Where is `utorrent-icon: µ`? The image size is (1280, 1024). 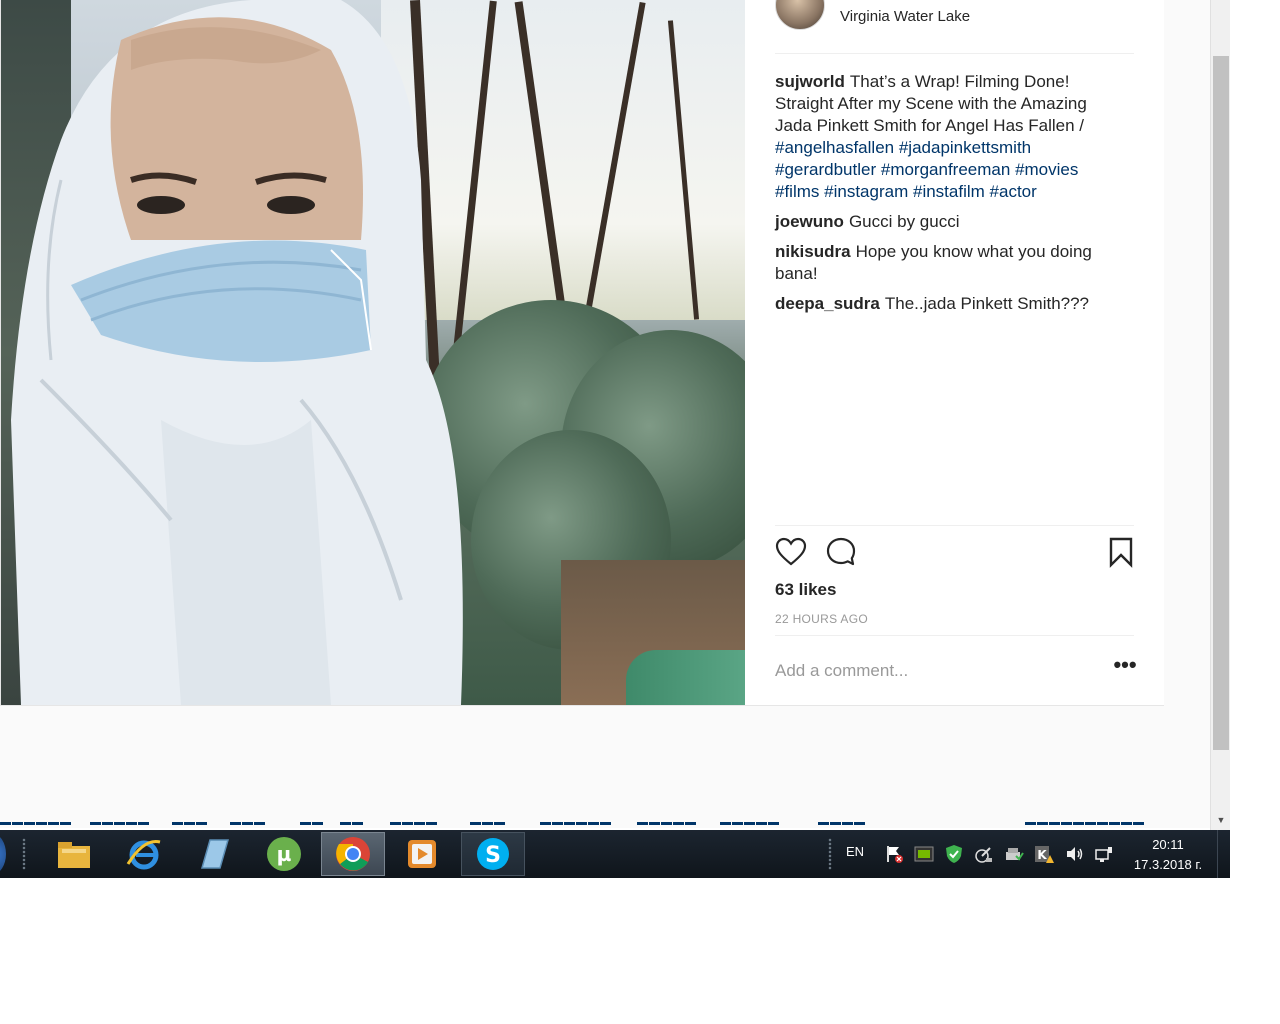
utorrent-icon: µ is located at coordinates (284, 854).